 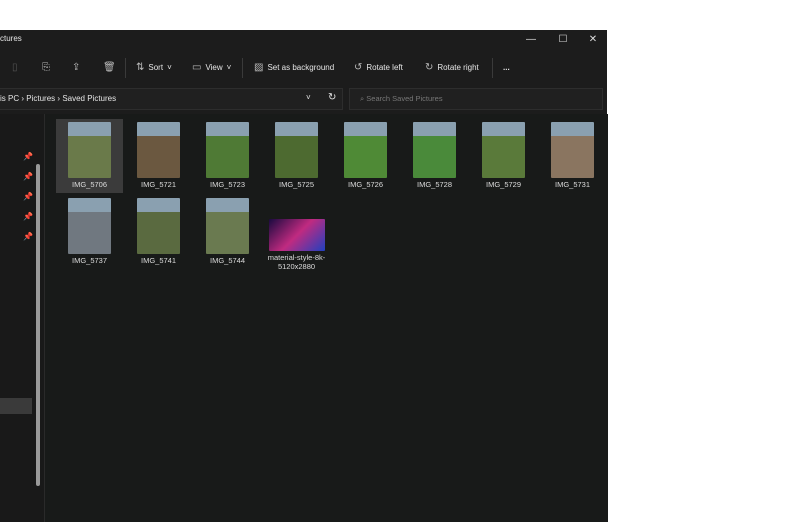 What do you see at coordinates (294, 67) in the screenshot?
I see `set-as-background-button: ▨ Set as background` at bounding box center [294, 67].